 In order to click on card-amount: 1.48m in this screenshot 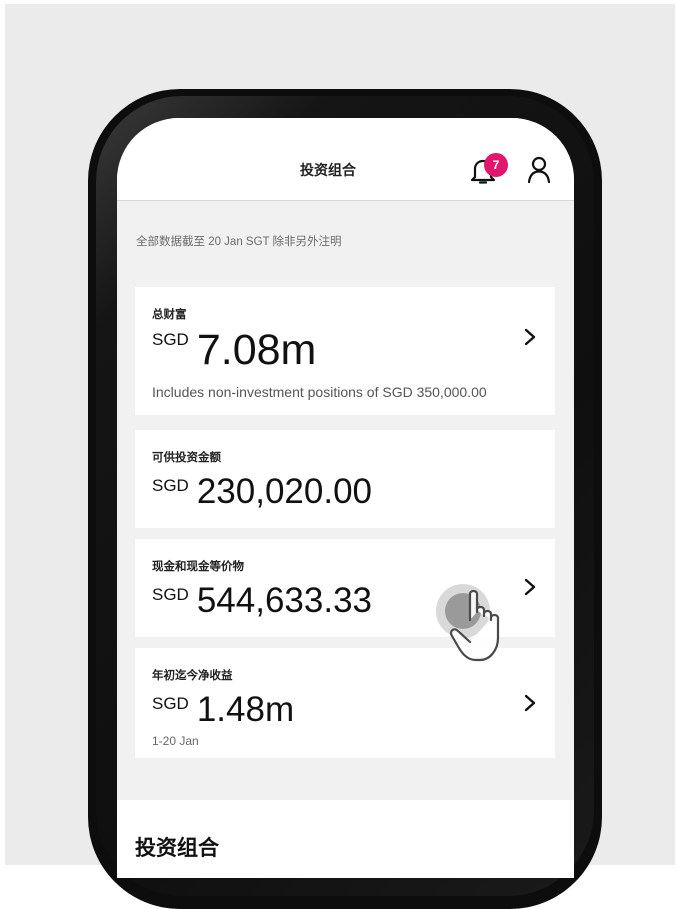, I will do `click(245, 709)`.